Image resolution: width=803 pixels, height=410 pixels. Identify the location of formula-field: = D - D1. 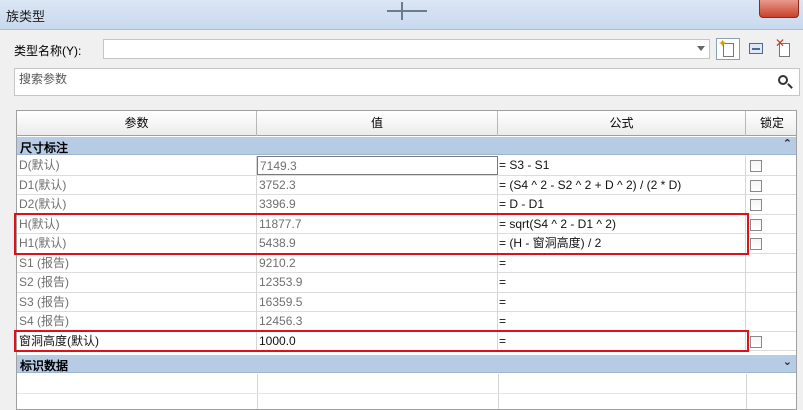
(622, 204).